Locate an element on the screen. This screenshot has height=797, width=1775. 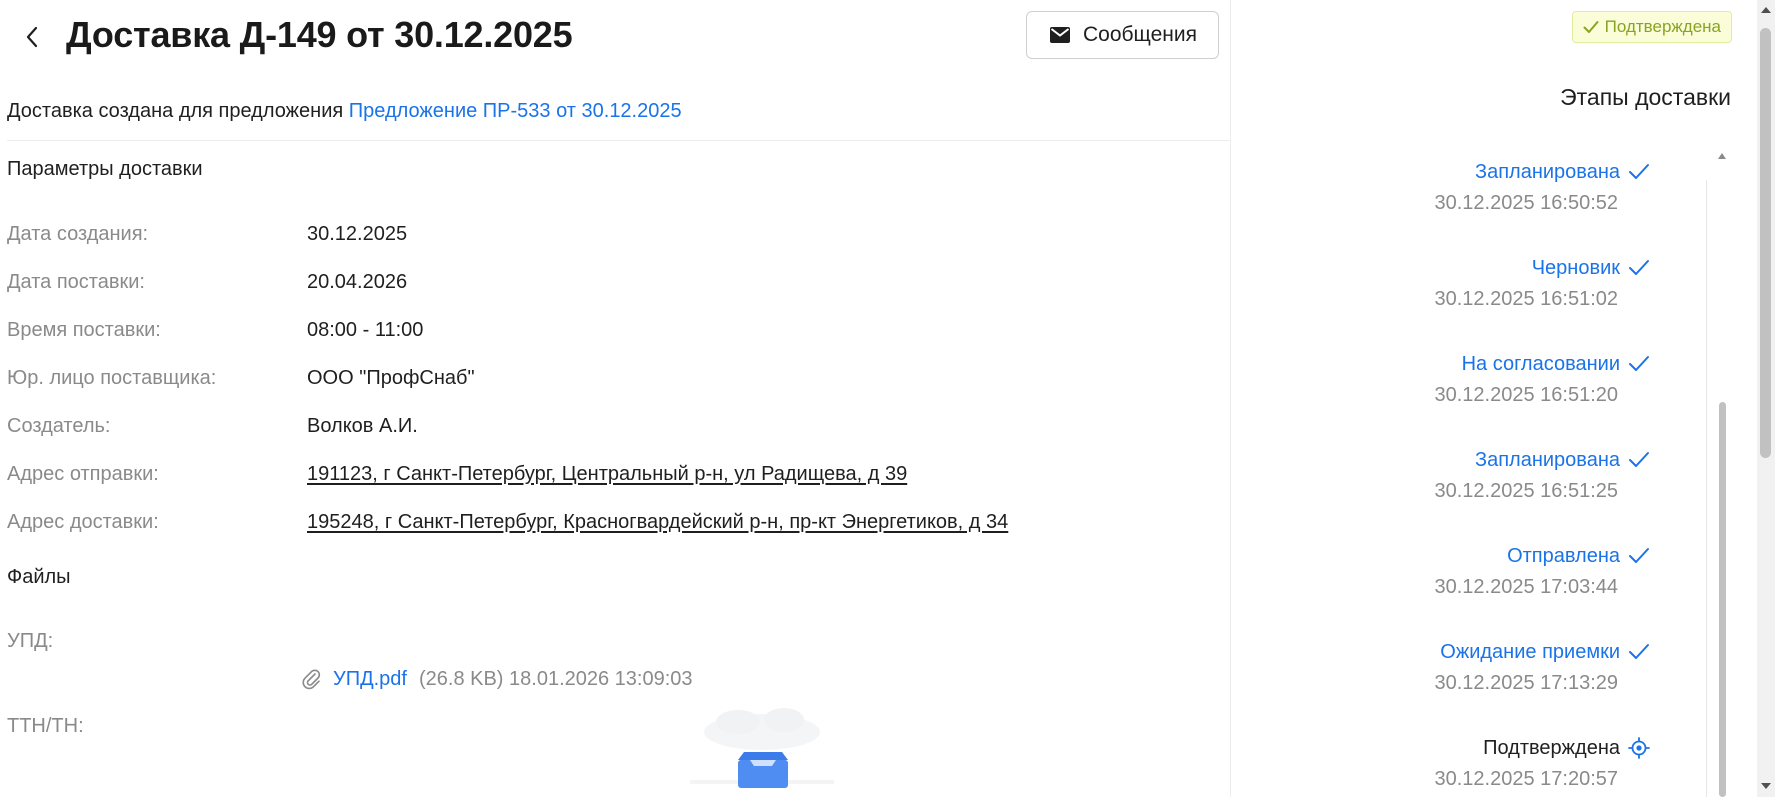
stages-title: Этапы доставки is located at coordinates (1645, 97).